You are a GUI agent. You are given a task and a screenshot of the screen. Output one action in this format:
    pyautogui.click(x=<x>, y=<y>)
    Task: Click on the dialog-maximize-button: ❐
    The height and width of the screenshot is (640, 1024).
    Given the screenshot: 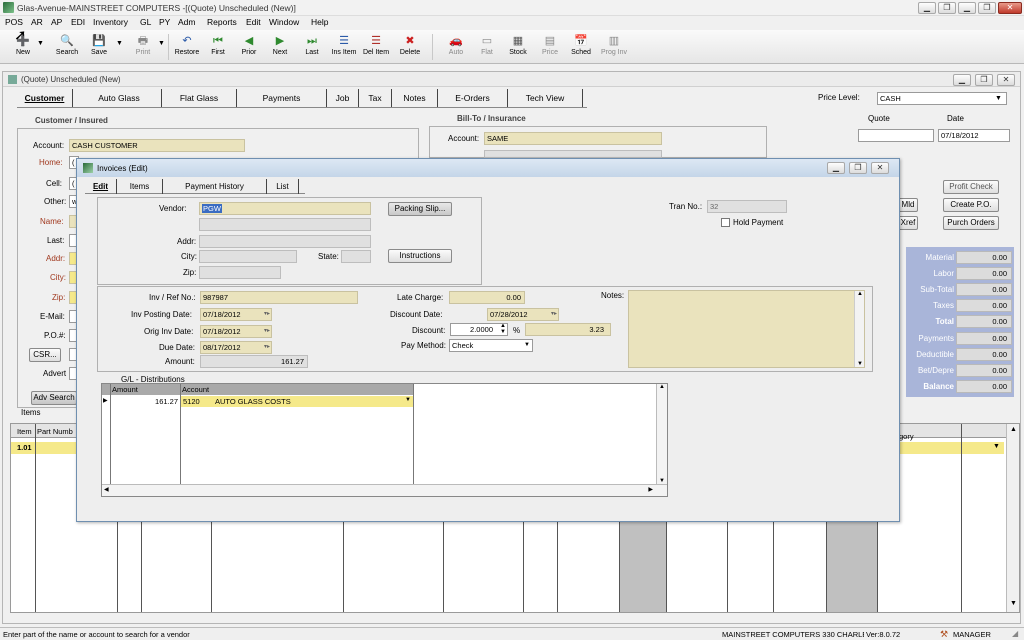 What is the action you would take?
    pyautogui.click(x=858, y=168)
    